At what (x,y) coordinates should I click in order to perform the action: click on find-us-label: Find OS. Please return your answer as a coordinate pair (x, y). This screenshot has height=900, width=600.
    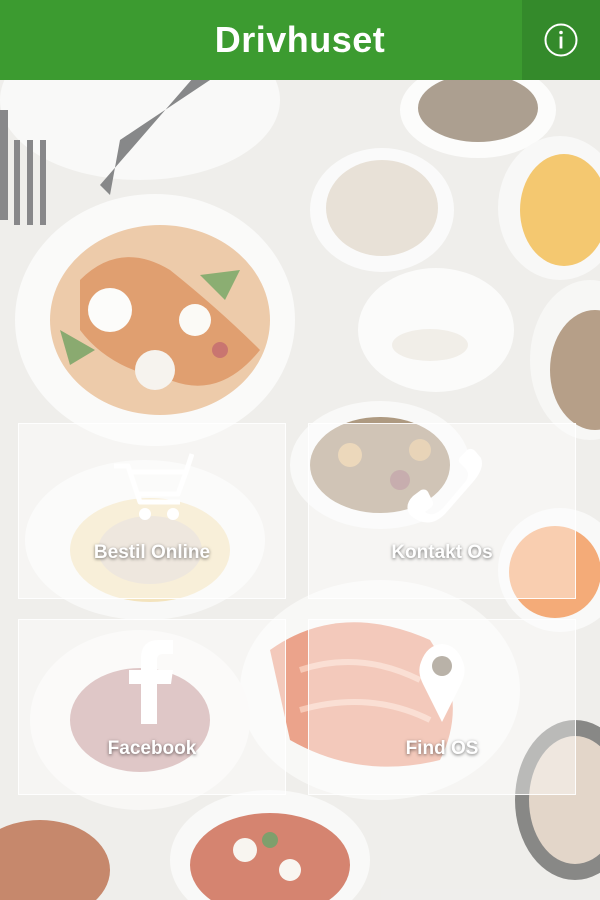
    Looking at the image, I should click on (442, 748).